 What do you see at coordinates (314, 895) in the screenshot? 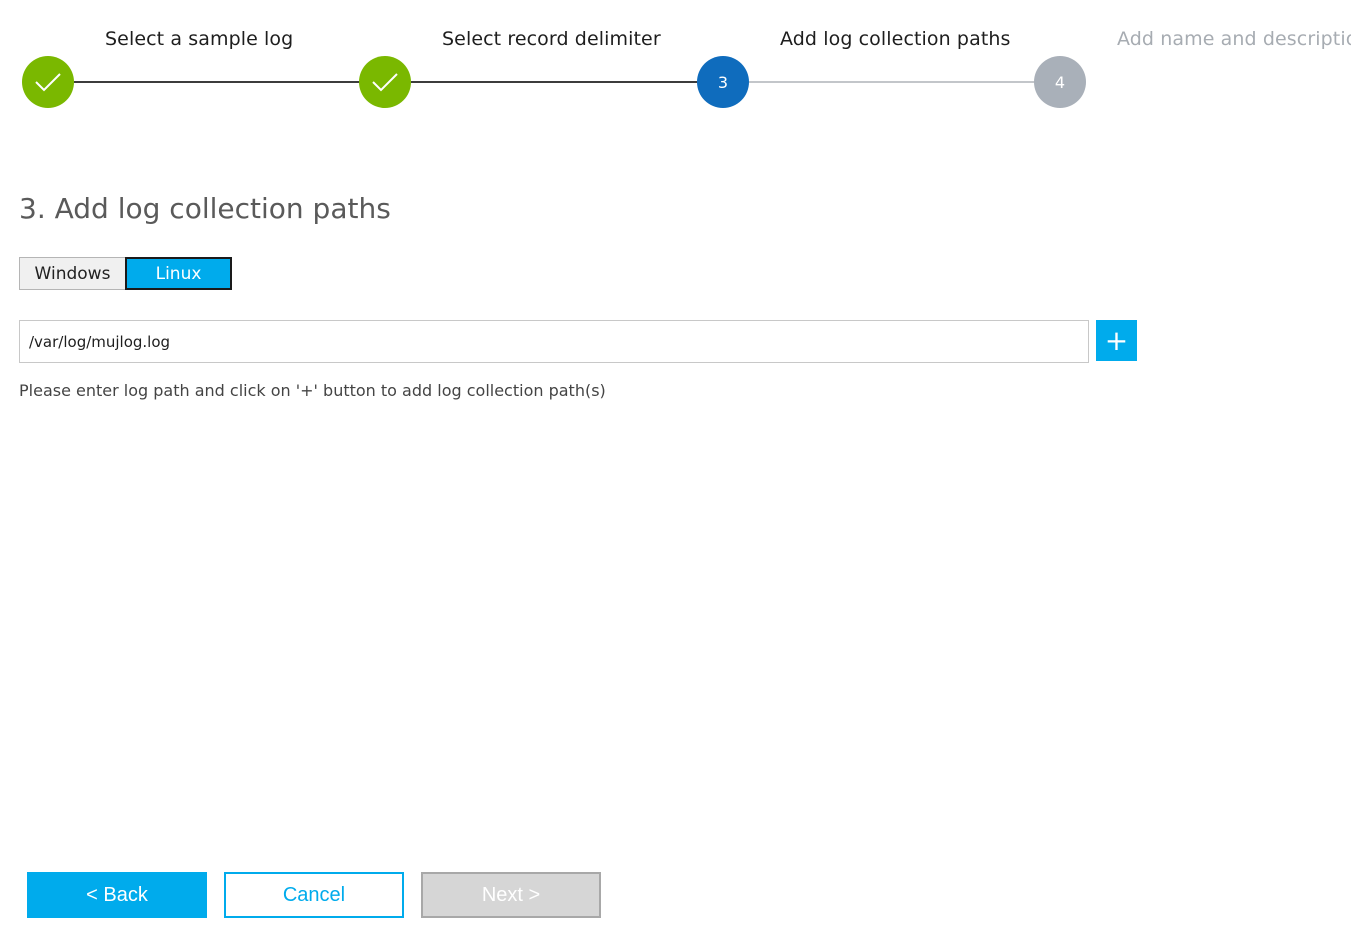
I see `cancel-button: Cancel` at bounding box center [314, 895].